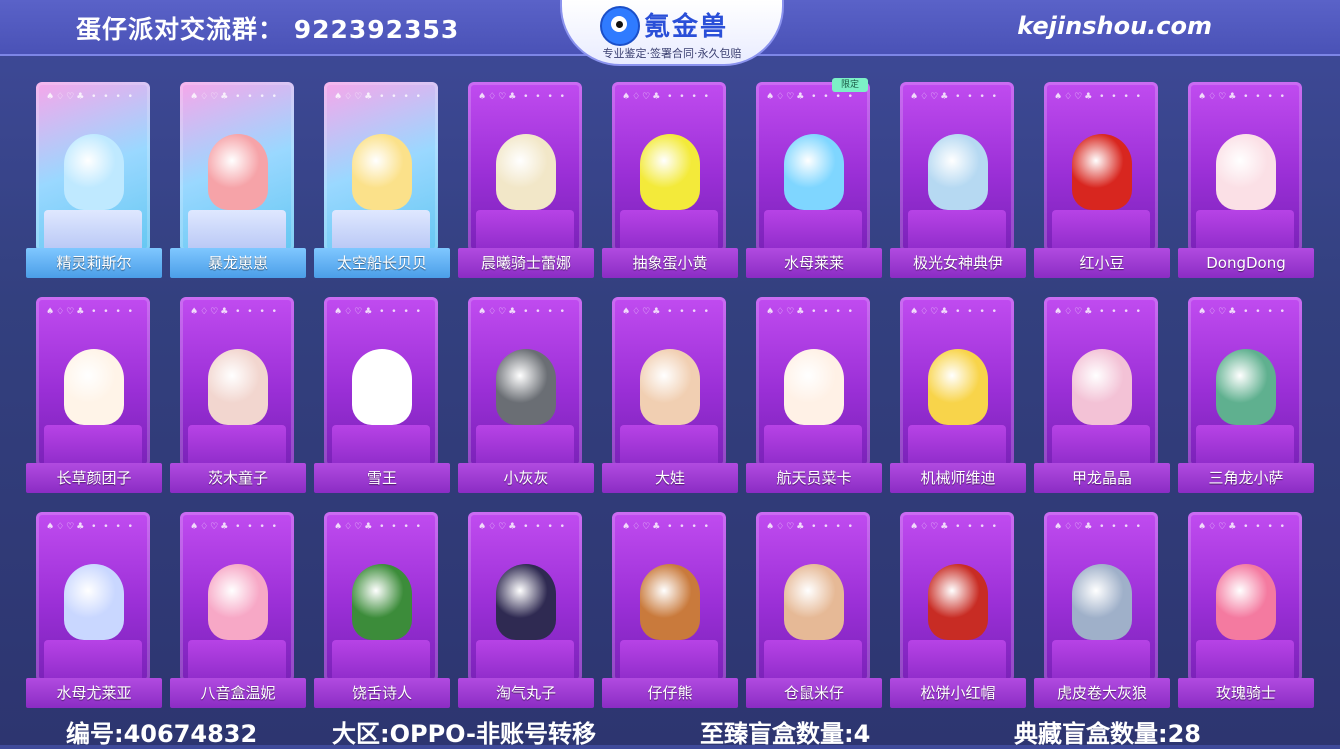 The image size is (1340, 749). What do you see at coordinates (958, 394) in the screenshot?
I see `skin-card: ♠♢♡♣ • • • • 机械师维迪` at bounding box center [958, 394].